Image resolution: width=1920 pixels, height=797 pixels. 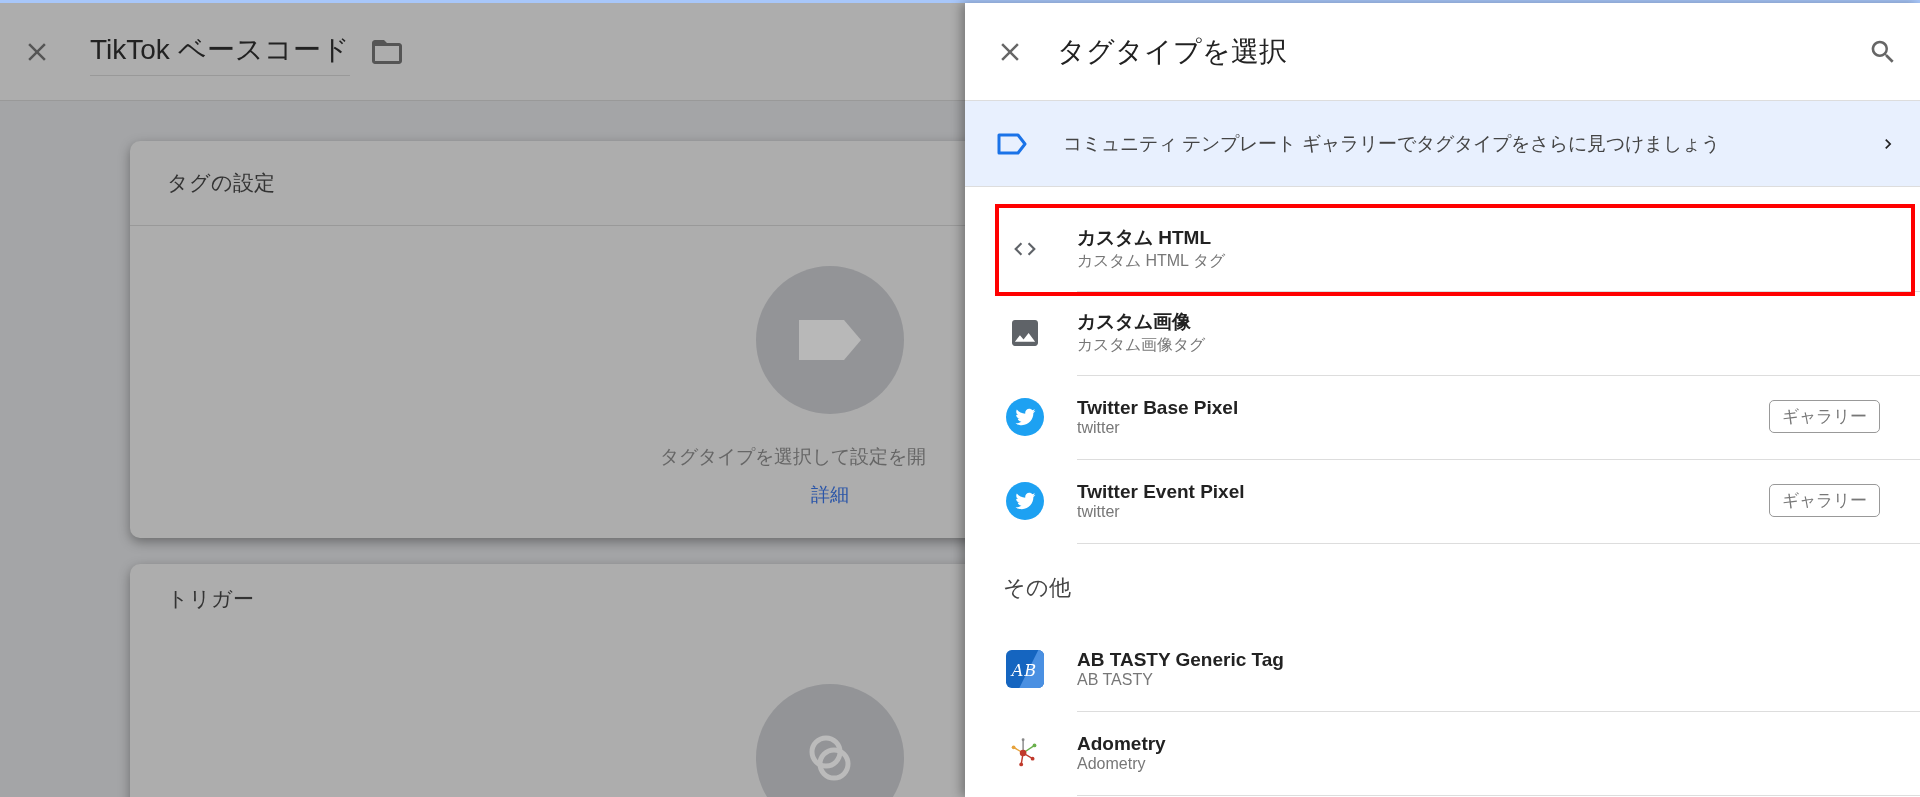 What do you see at coordinates (1442, 753) in the screenshot?
I see `tag-type-item: Adometry Adometry` at bounding box center [1442, 753].